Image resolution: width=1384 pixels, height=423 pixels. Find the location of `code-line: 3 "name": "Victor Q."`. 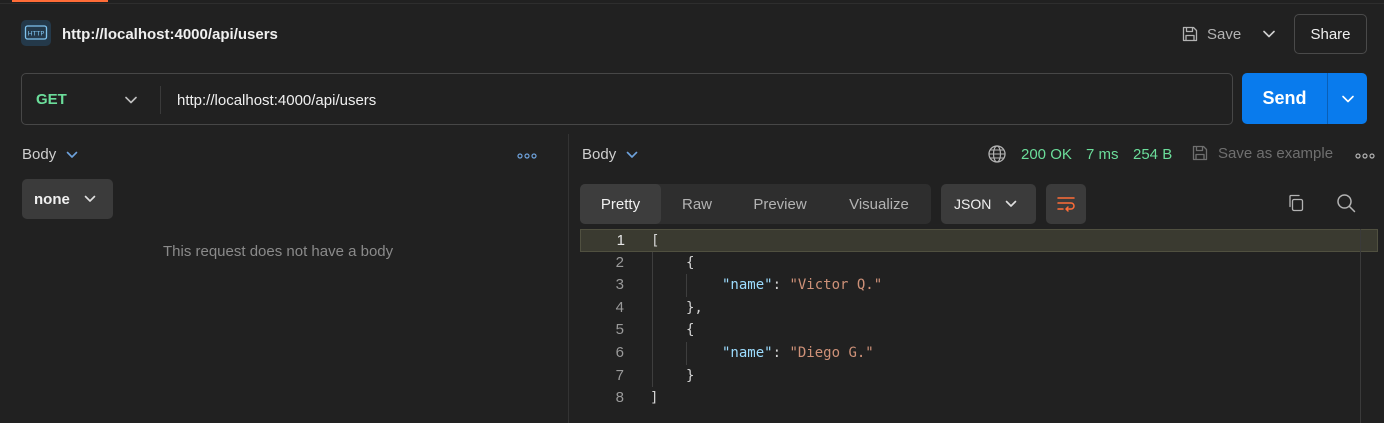

code-line: 3 "name": "Victor Q." is located at coordinates (979, 285).